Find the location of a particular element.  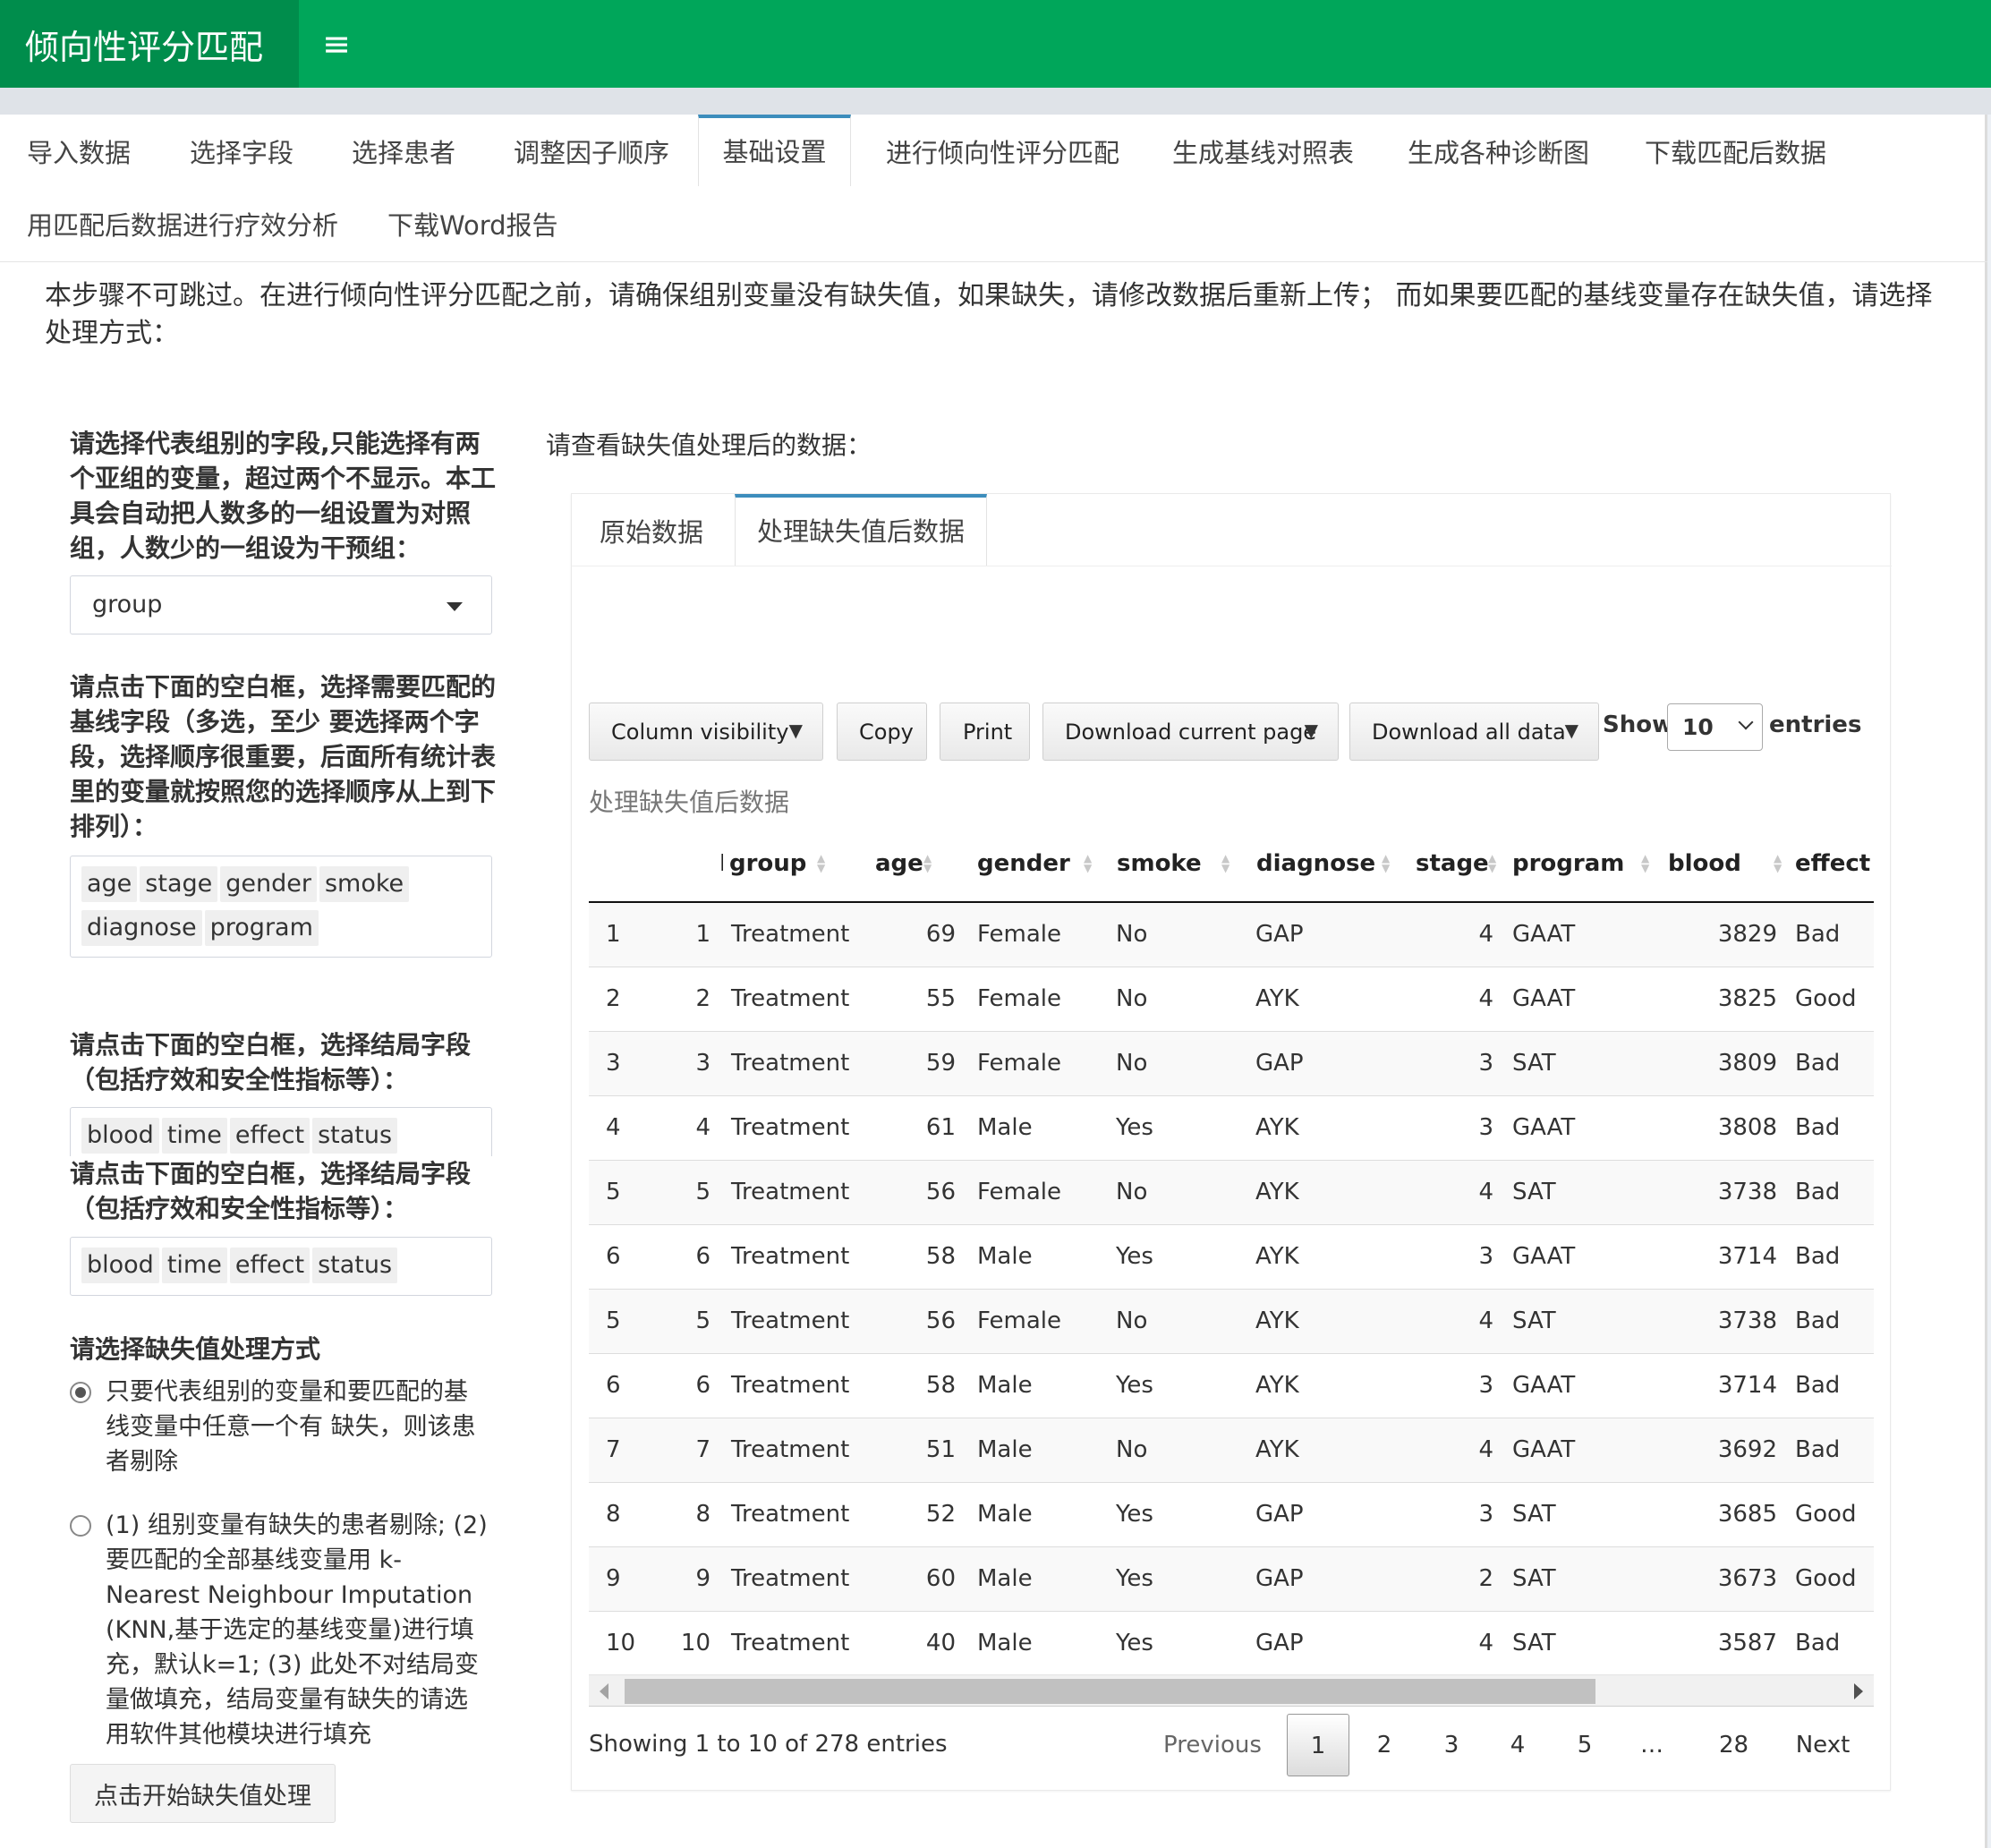

page-length-select: 10 is located at coordinates (1715, 727).